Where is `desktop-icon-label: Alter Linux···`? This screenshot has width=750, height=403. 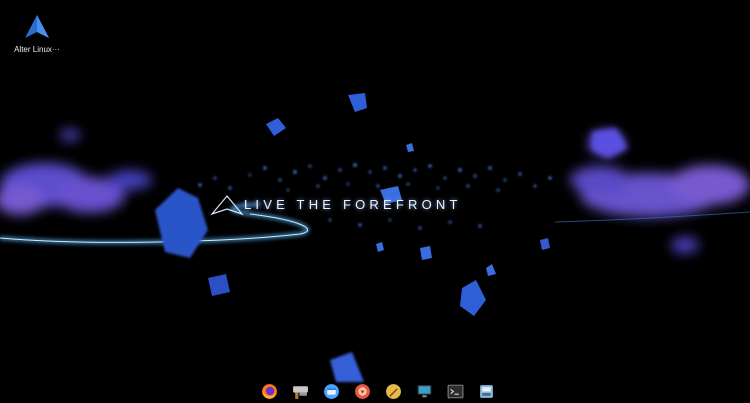 desktop-icon-label: Alter Linux··· is located at coordinates (37, 49).